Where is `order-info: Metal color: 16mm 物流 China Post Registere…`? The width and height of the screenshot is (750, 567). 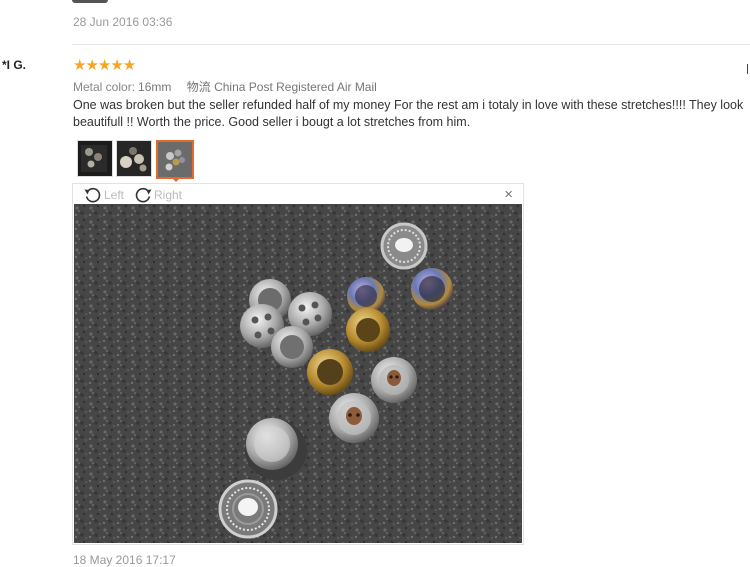
order-info: Metal color: 16mm 物流 China Post Registere… is located at coordinates (225, 86).